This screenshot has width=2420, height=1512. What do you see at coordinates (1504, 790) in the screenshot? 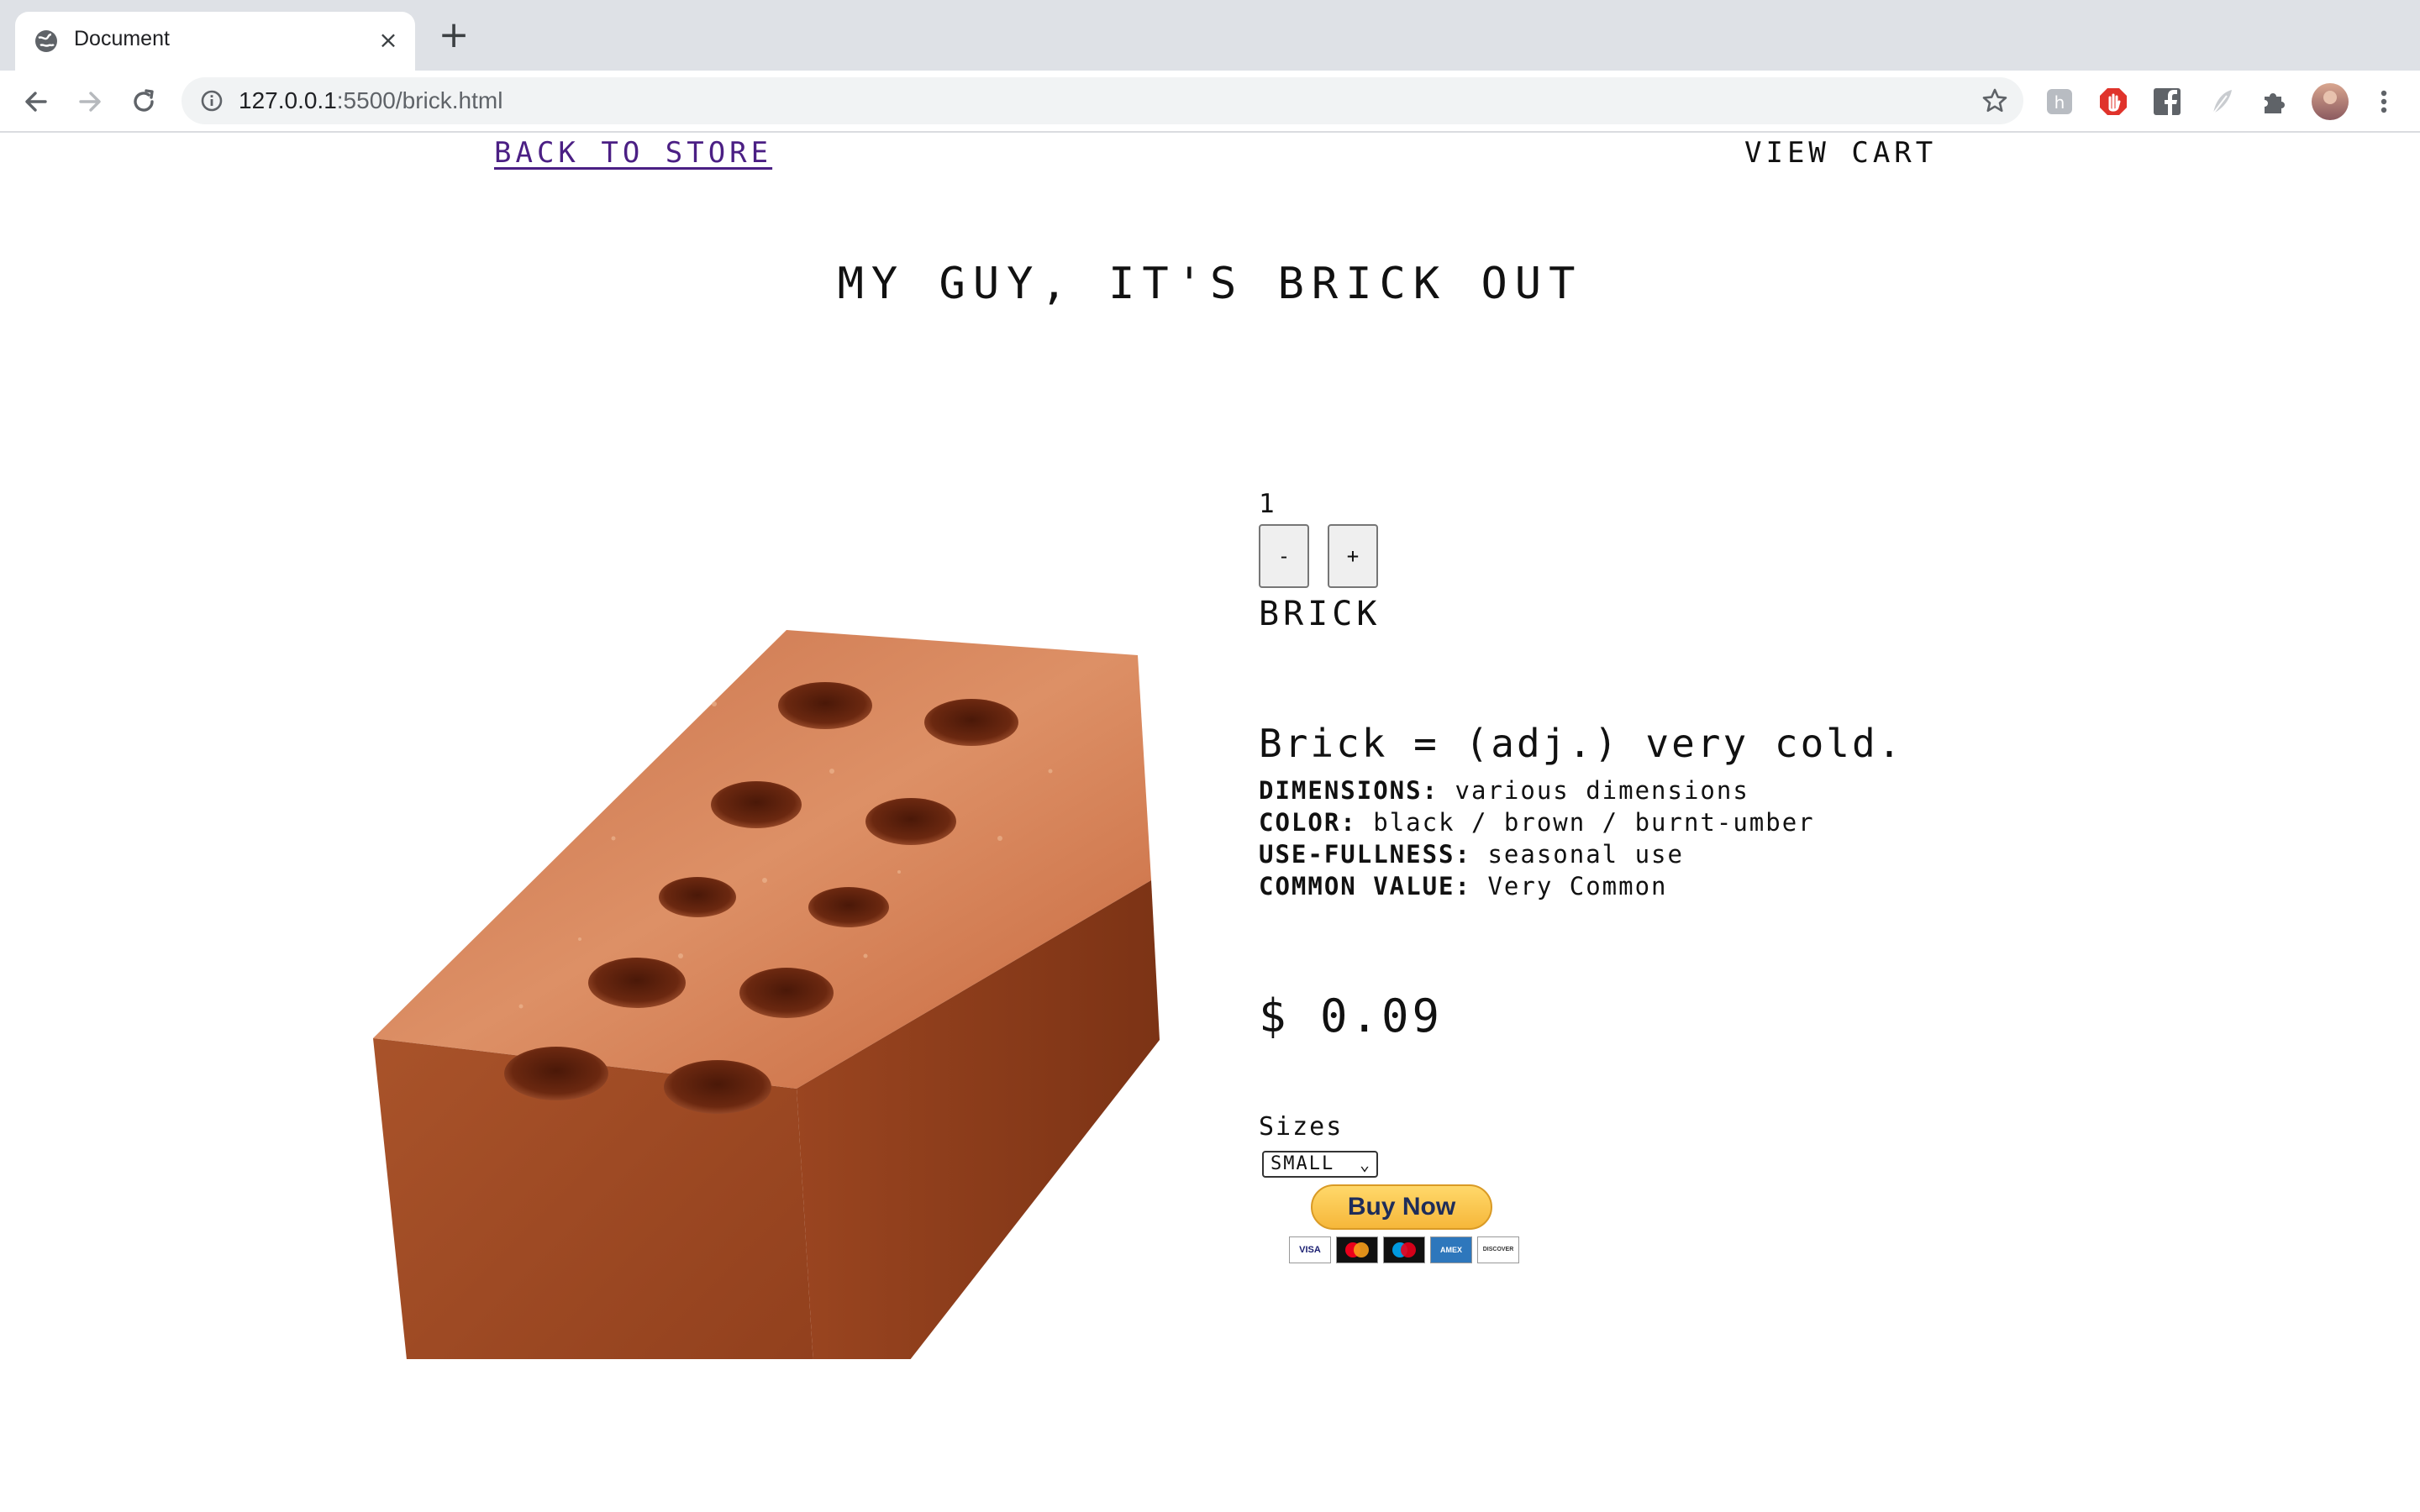
I see `spec-dimensions: DIMENSIONS: various dimensions` at bounding box center [1504, 790].